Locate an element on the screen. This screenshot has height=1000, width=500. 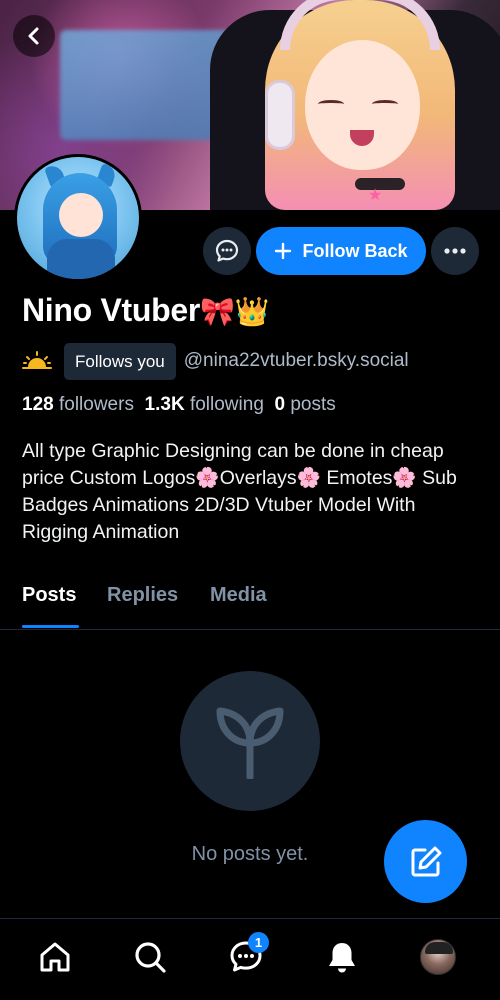
chat-unread-badge: 1 is located at coordinates (258, 942).